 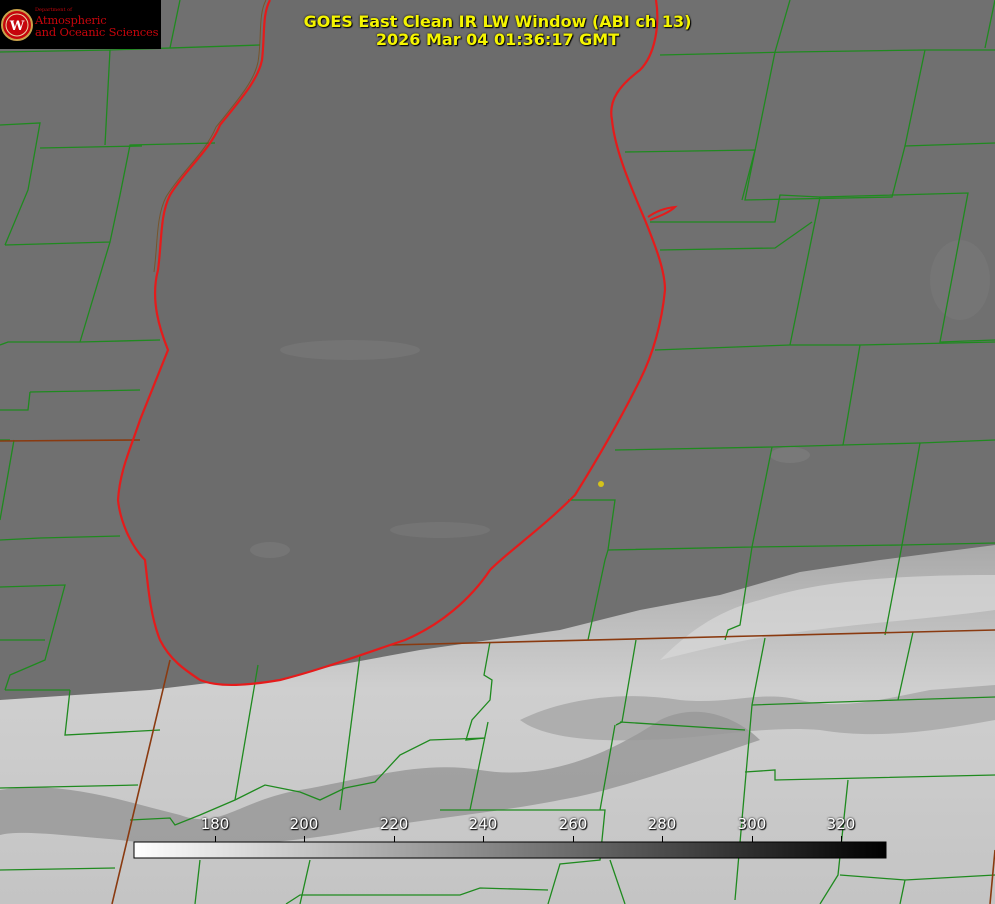 What do you see at coordinates (97, 32) in the screenshot?
I see `logo-line2: and Oceanic Sciences` at bounding box center [97, 32].